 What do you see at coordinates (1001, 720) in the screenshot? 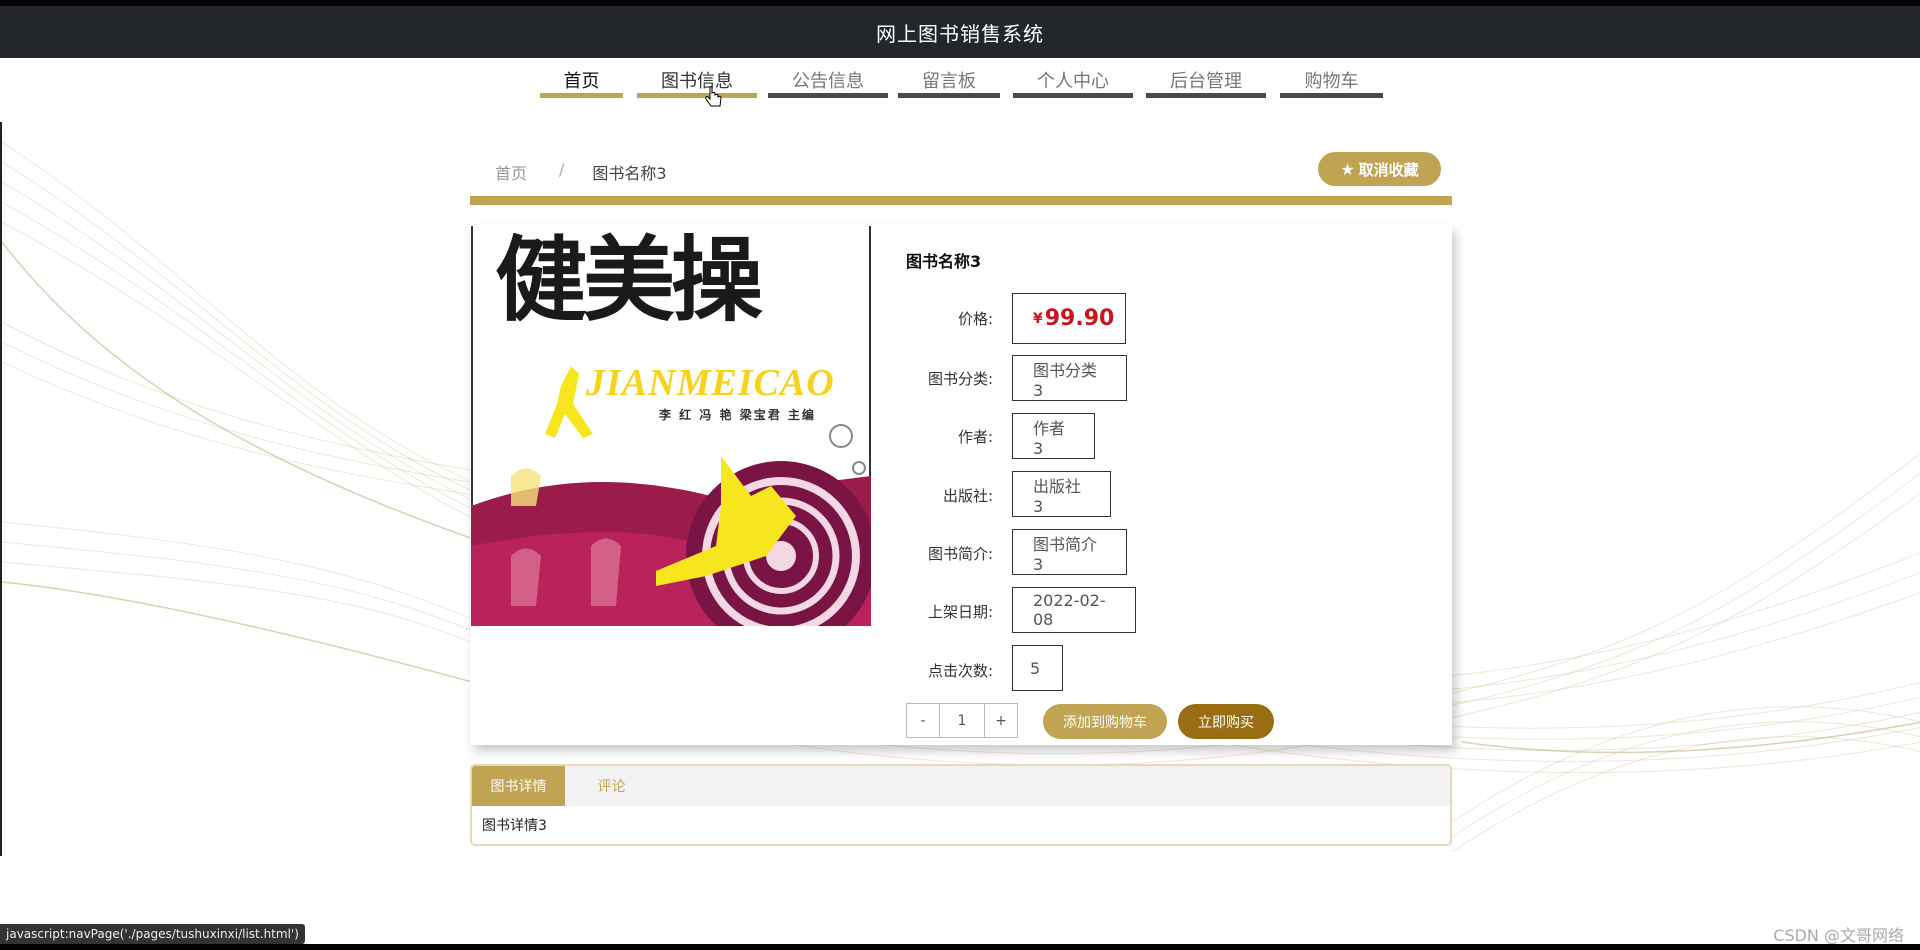
I see `quantity-increase-button: +` at bounding box center [1001, 720].